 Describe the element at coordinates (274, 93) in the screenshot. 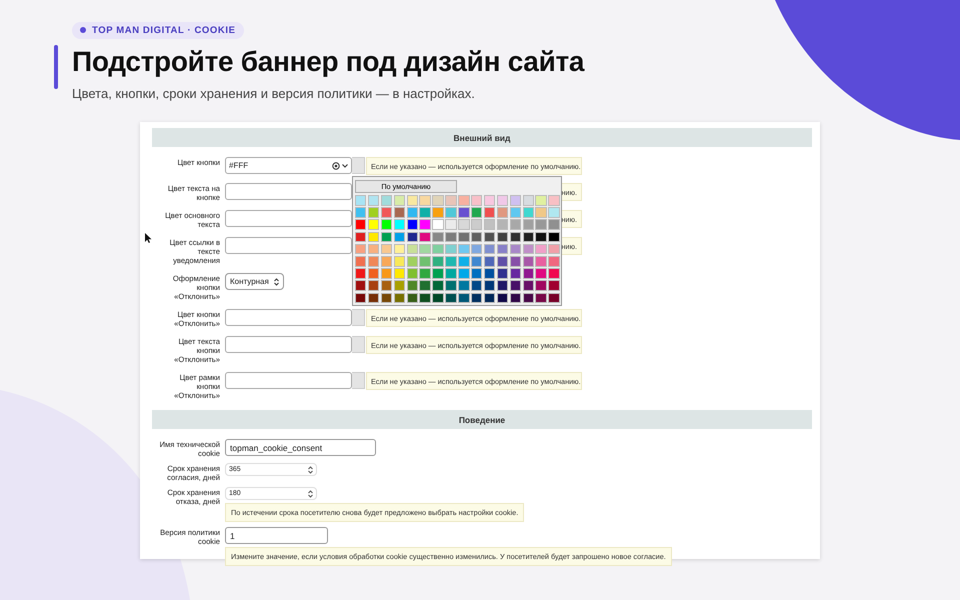

I see `page-subtitle: Цвета, кнопки, сроки хранения и версия политики — в настройках.` at that location.